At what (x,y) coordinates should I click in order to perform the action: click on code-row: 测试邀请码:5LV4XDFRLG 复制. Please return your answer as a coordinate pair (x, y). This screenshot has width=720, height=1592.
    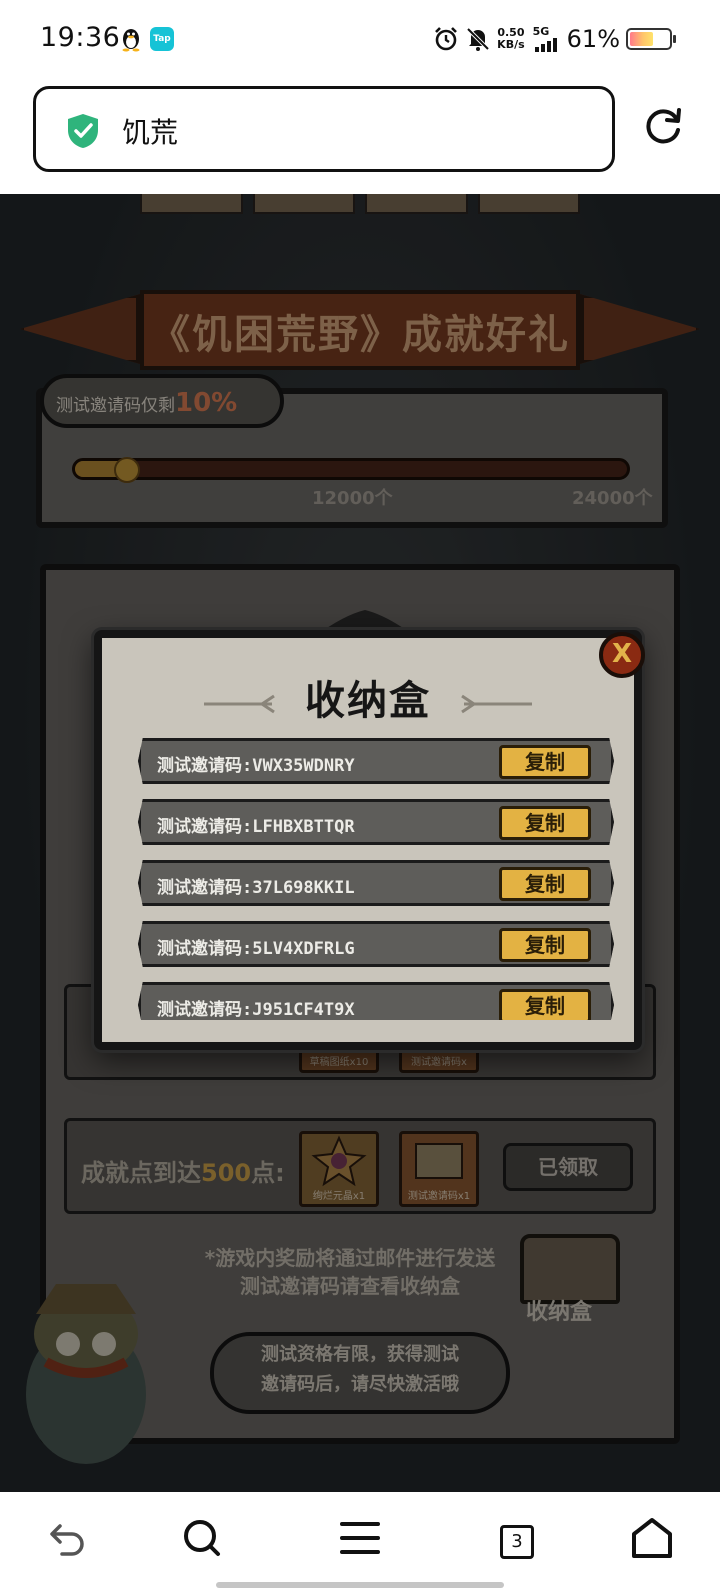
    Looking at the image, I should click on (376, 944).